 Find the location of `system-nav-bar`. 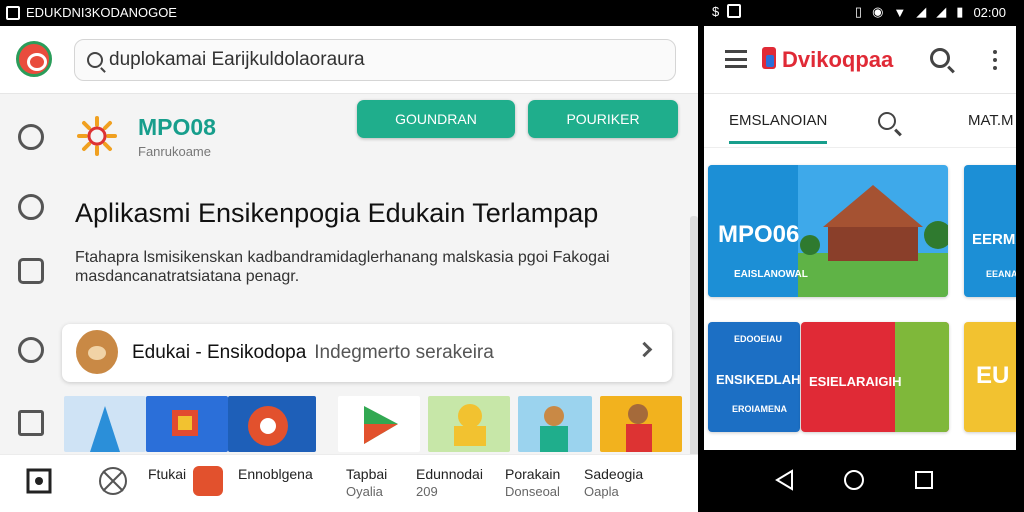

system-nav-bar is located at coordinates (860, 481).